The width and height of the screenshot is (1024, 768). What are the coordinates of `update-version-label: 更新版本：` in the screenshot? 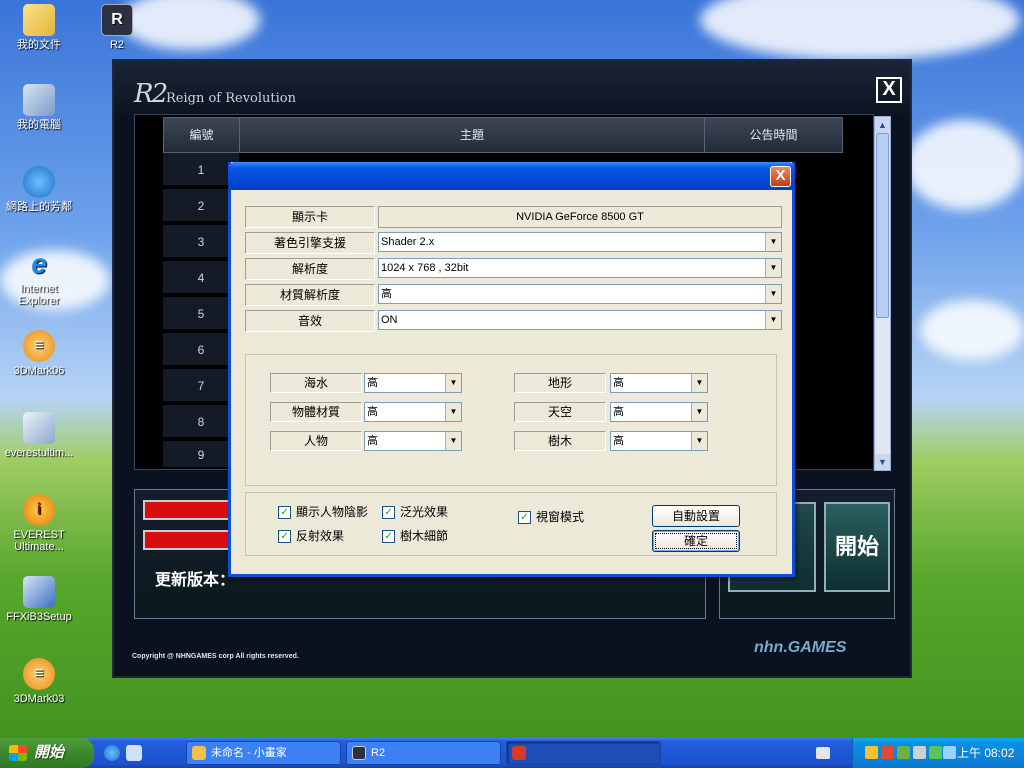 It's located at (195, 580).